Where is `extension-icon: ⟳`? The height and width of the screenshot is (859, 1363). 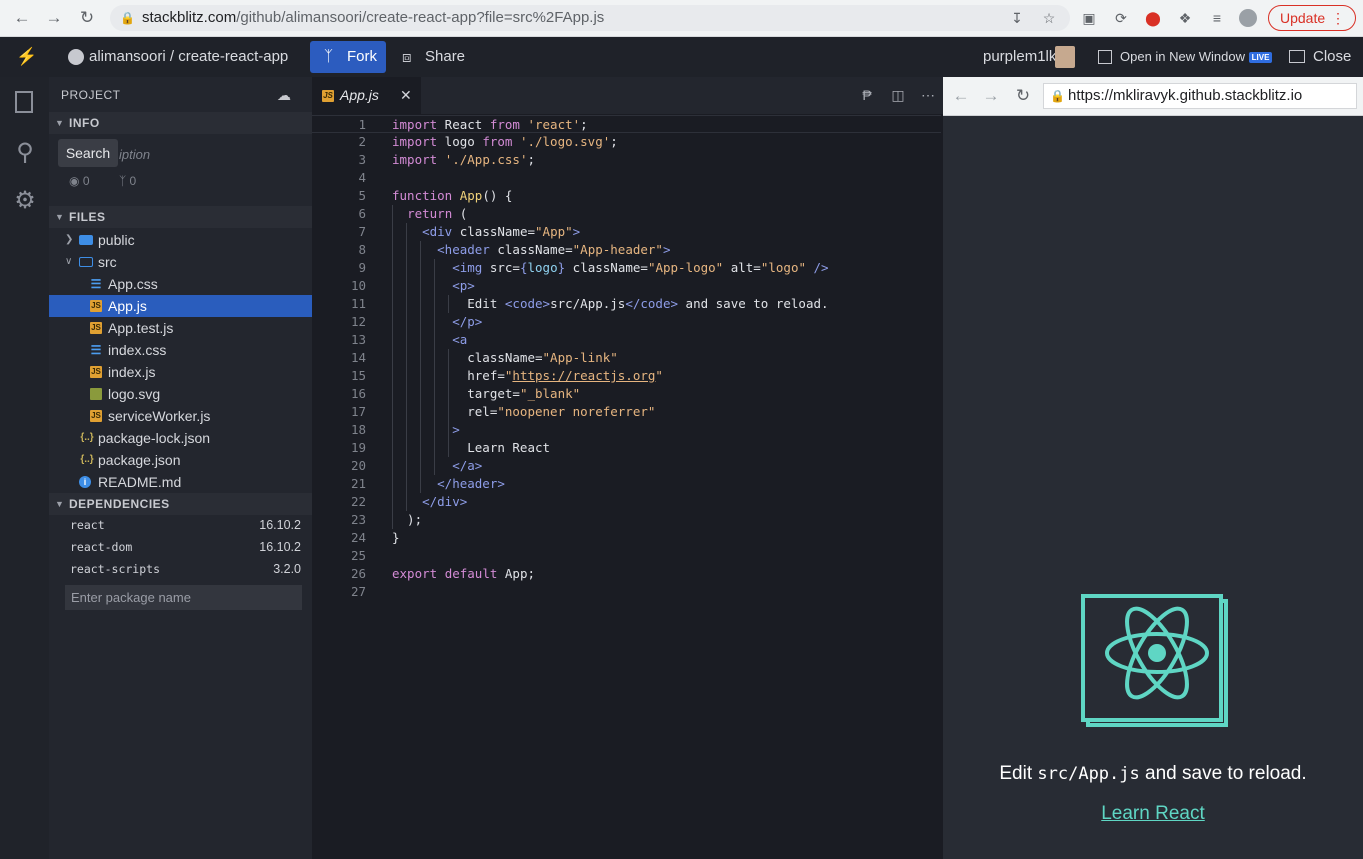 extension-icon: ⟳ is located at coordinates (1121, 18).